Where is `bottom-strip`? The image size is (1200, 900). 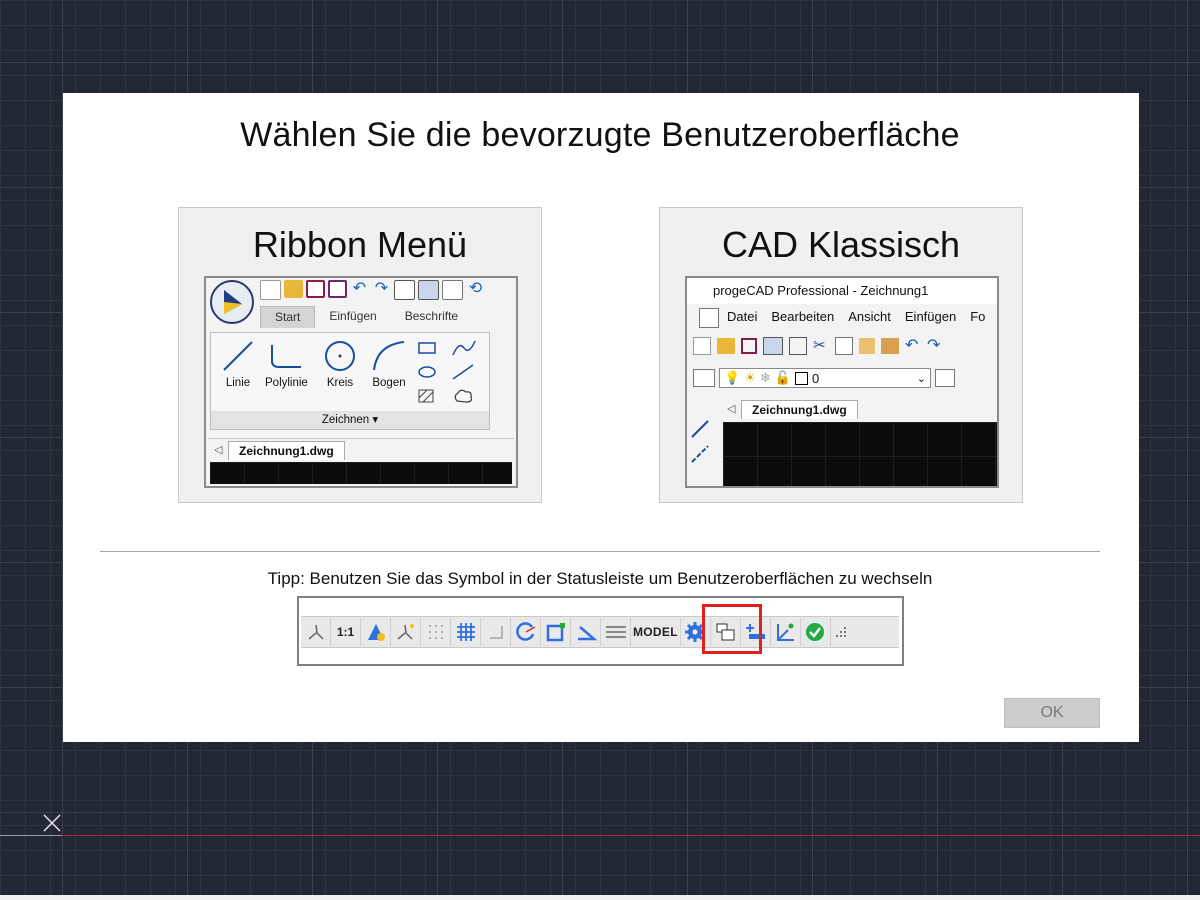
bottom-strip is located at coordinates (600, 897).